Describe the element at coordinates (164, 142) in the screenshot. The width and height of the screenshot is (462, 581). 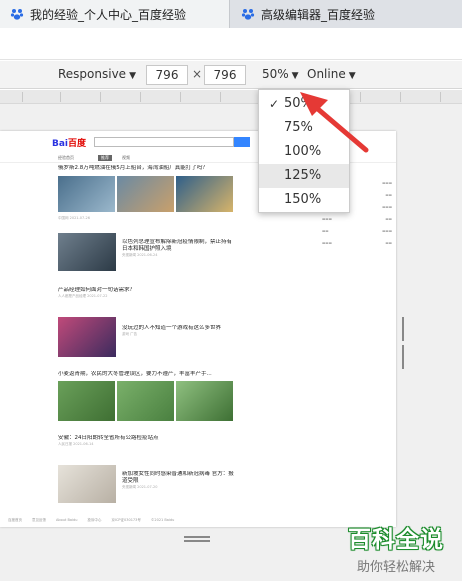
I see `search-input` at that location.